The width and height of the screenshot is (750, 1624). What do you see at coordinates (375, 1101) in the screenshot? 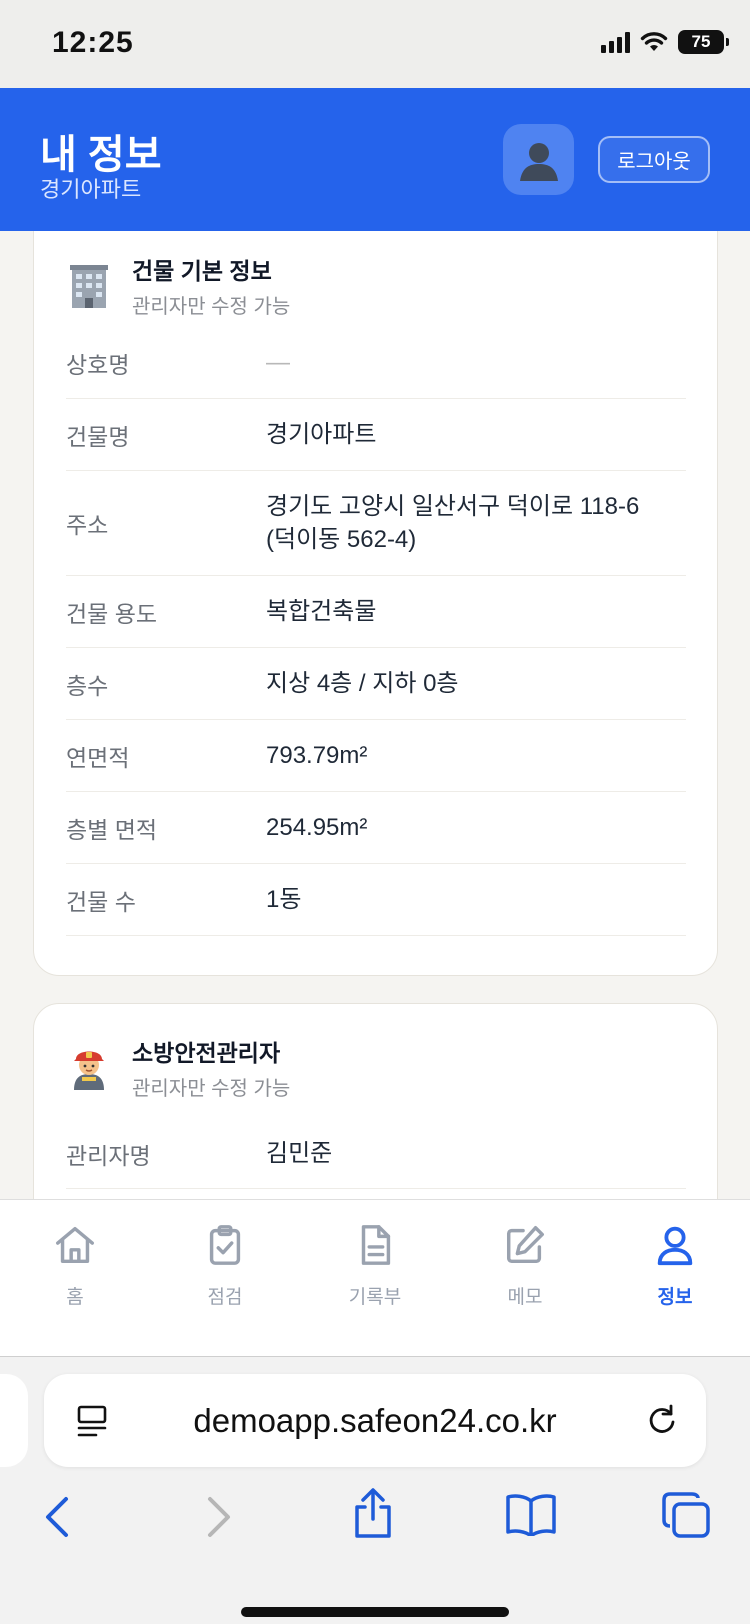
I see `fire-safety-manager-card: 소방안전관리자 관리자만 수정 가능 관리자명 김민준` at bounding box center [375, 1101].